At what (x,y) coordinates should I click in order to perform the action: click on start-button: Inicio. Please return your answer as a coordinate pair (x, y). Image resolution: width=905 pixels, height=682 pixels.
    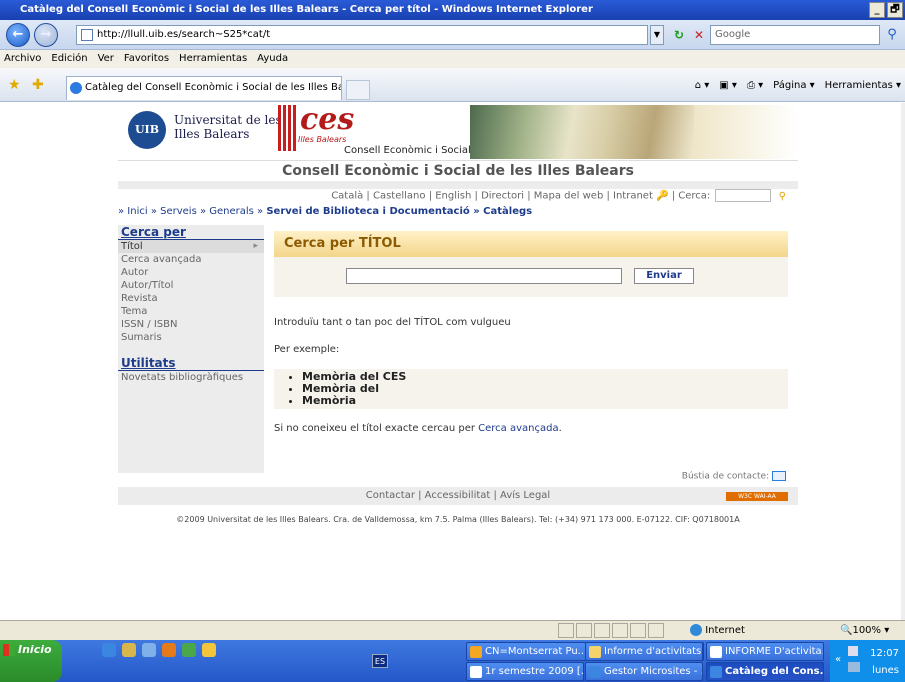
    Looking at the image, I should click on (31, 661).